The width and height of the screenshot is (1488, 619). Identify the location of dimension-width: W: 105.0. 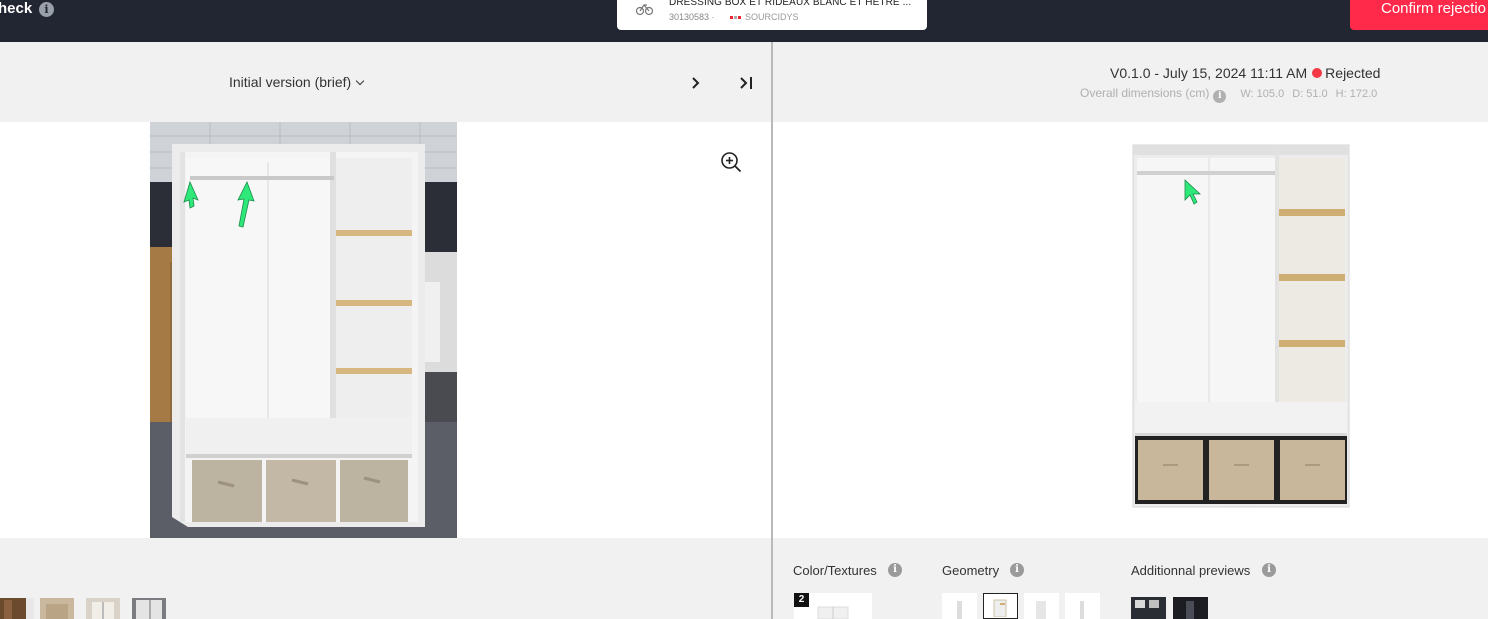
(1262, 94).